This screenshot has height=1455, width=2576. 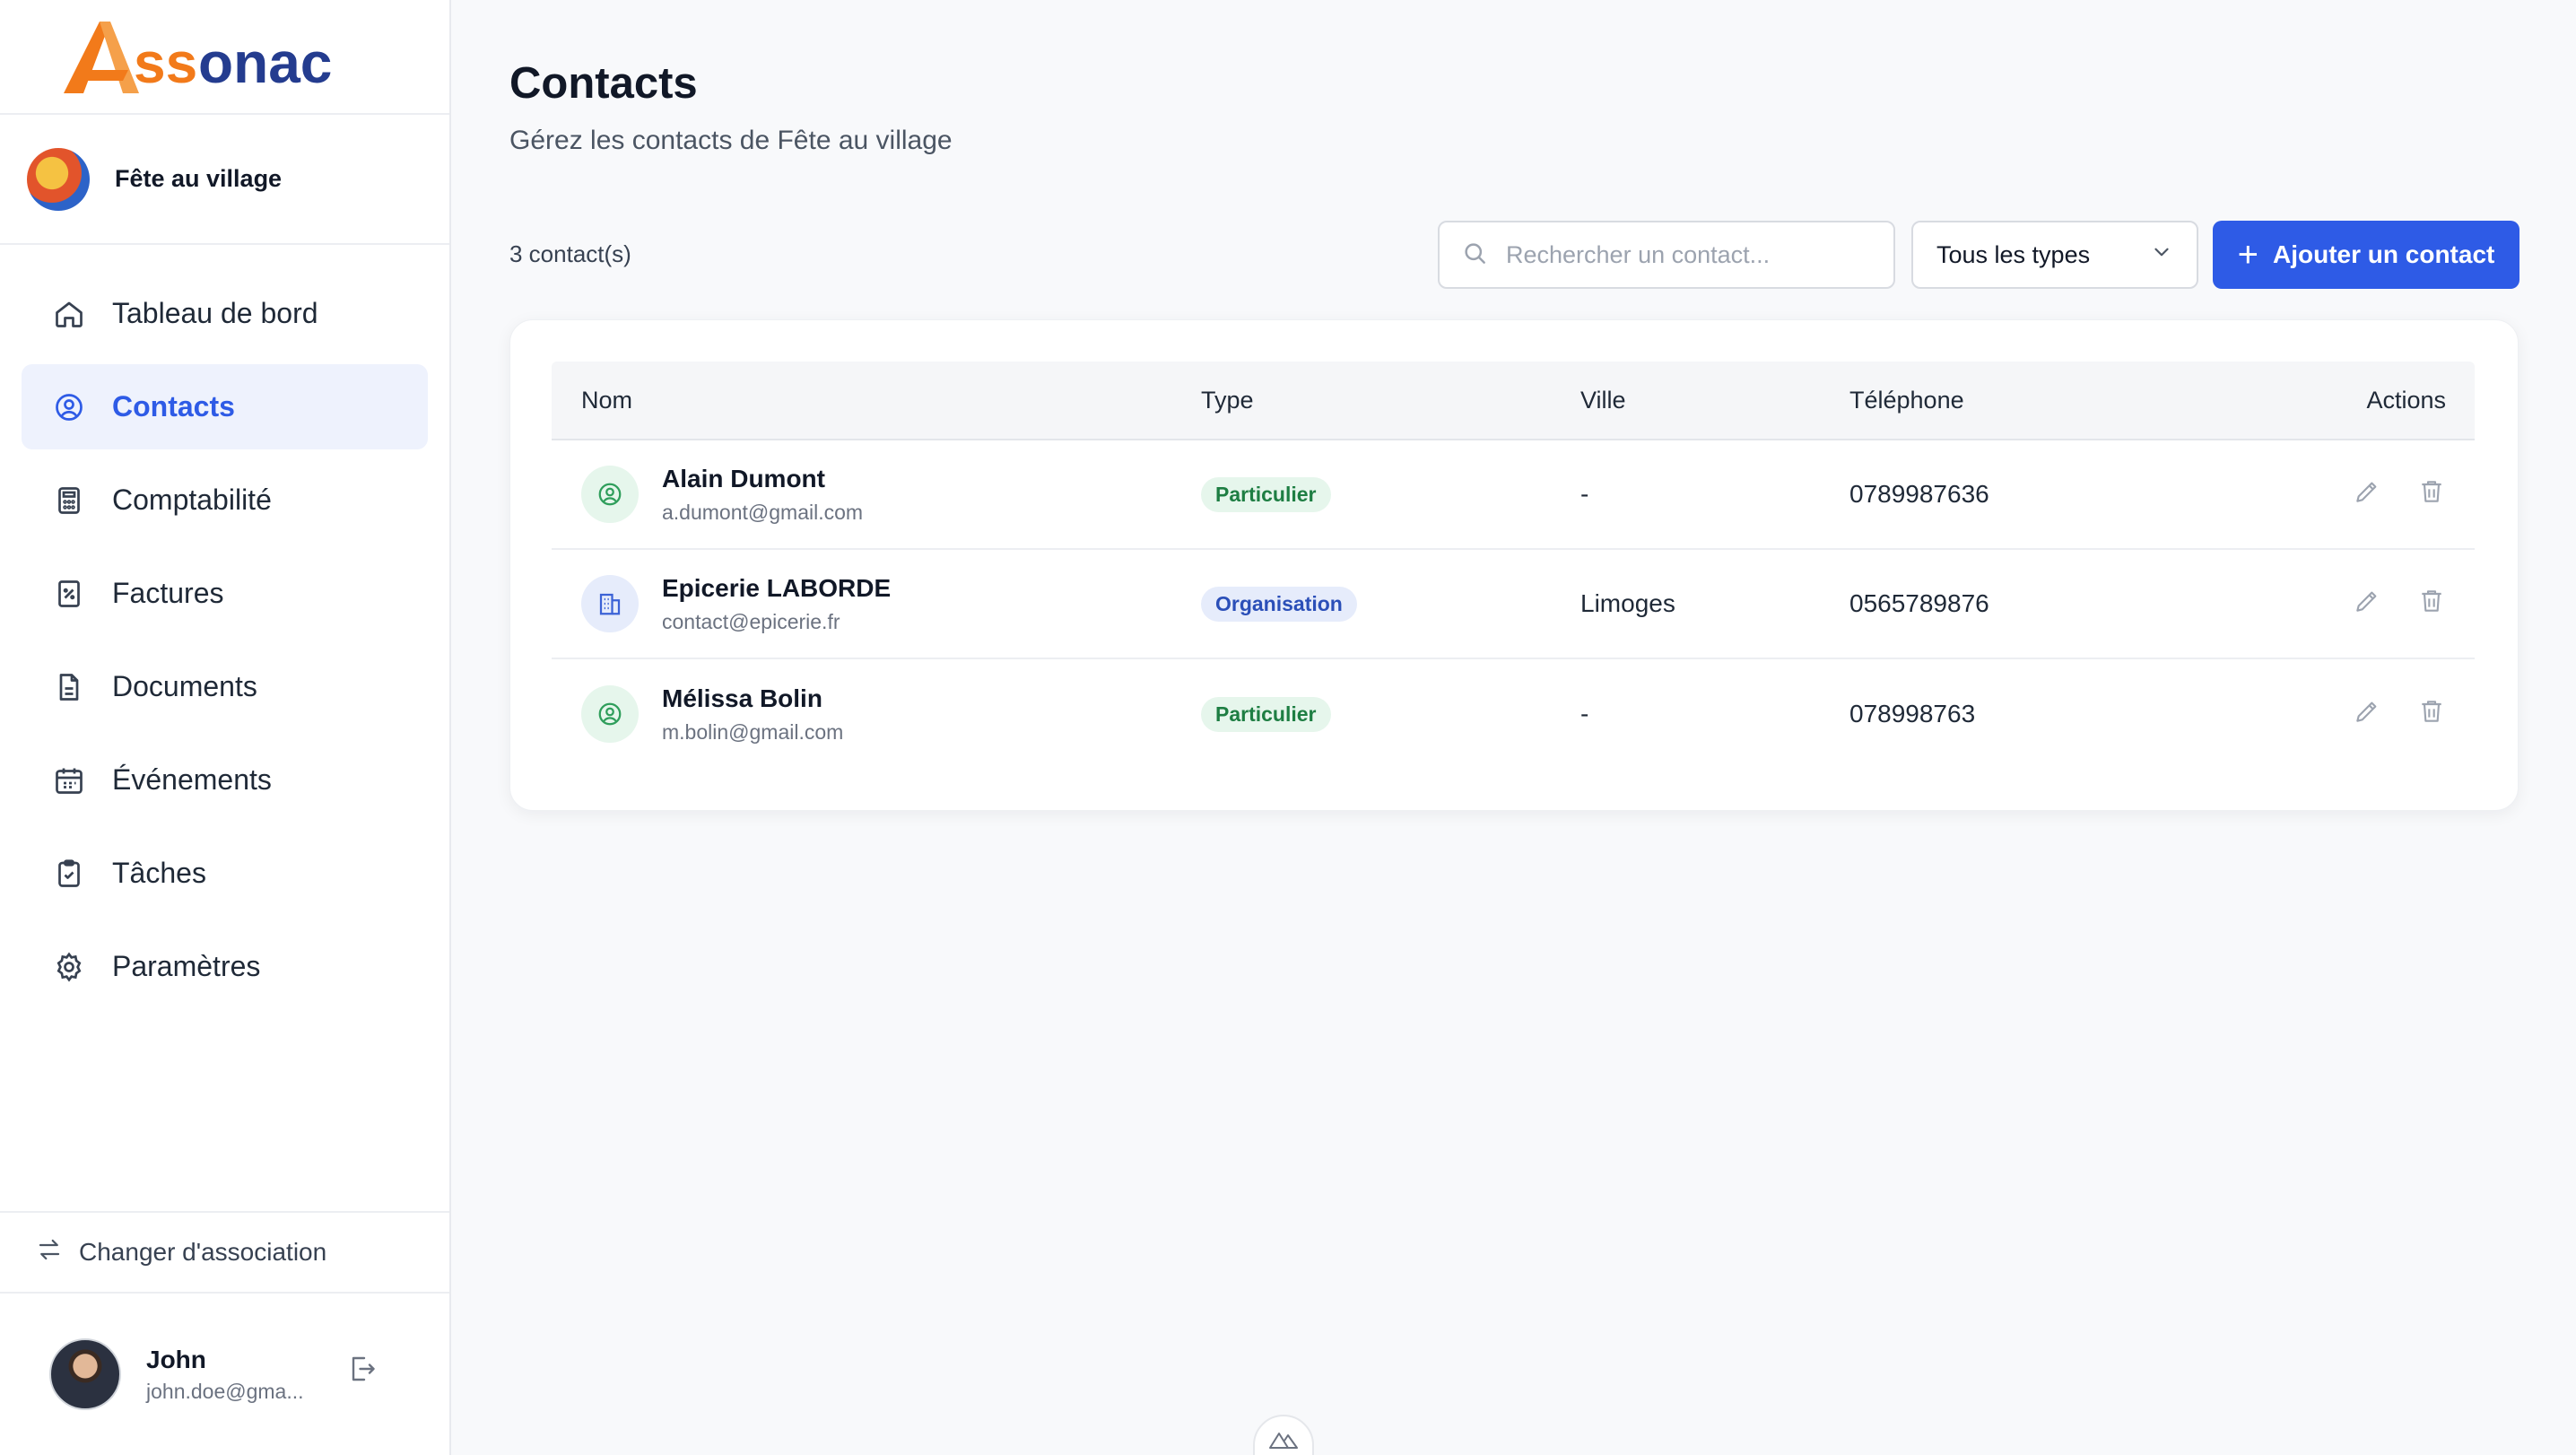 What do you see at coordinates (49, 1252) in the screenshot?
I see `swap-arrows-icon` at bounding box center [49, 1252].